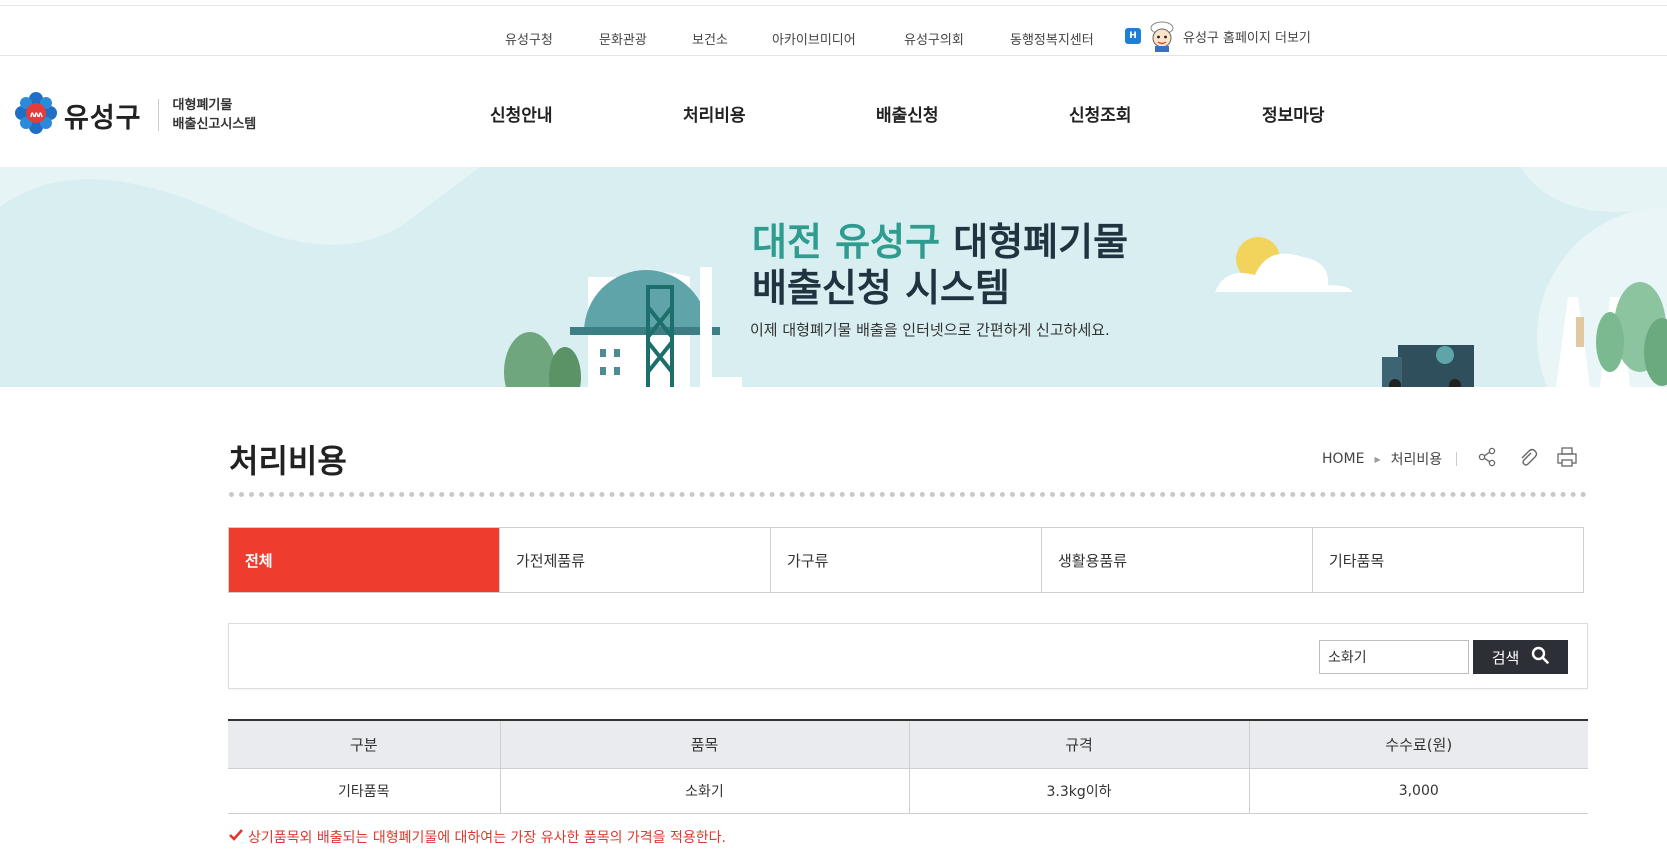 This screenshot has height=863, width=1667. What do you see at coordinates (1457, 459) in the screenshot?
I see `breadcrumb-divider` at bounding box center [1457, 459].